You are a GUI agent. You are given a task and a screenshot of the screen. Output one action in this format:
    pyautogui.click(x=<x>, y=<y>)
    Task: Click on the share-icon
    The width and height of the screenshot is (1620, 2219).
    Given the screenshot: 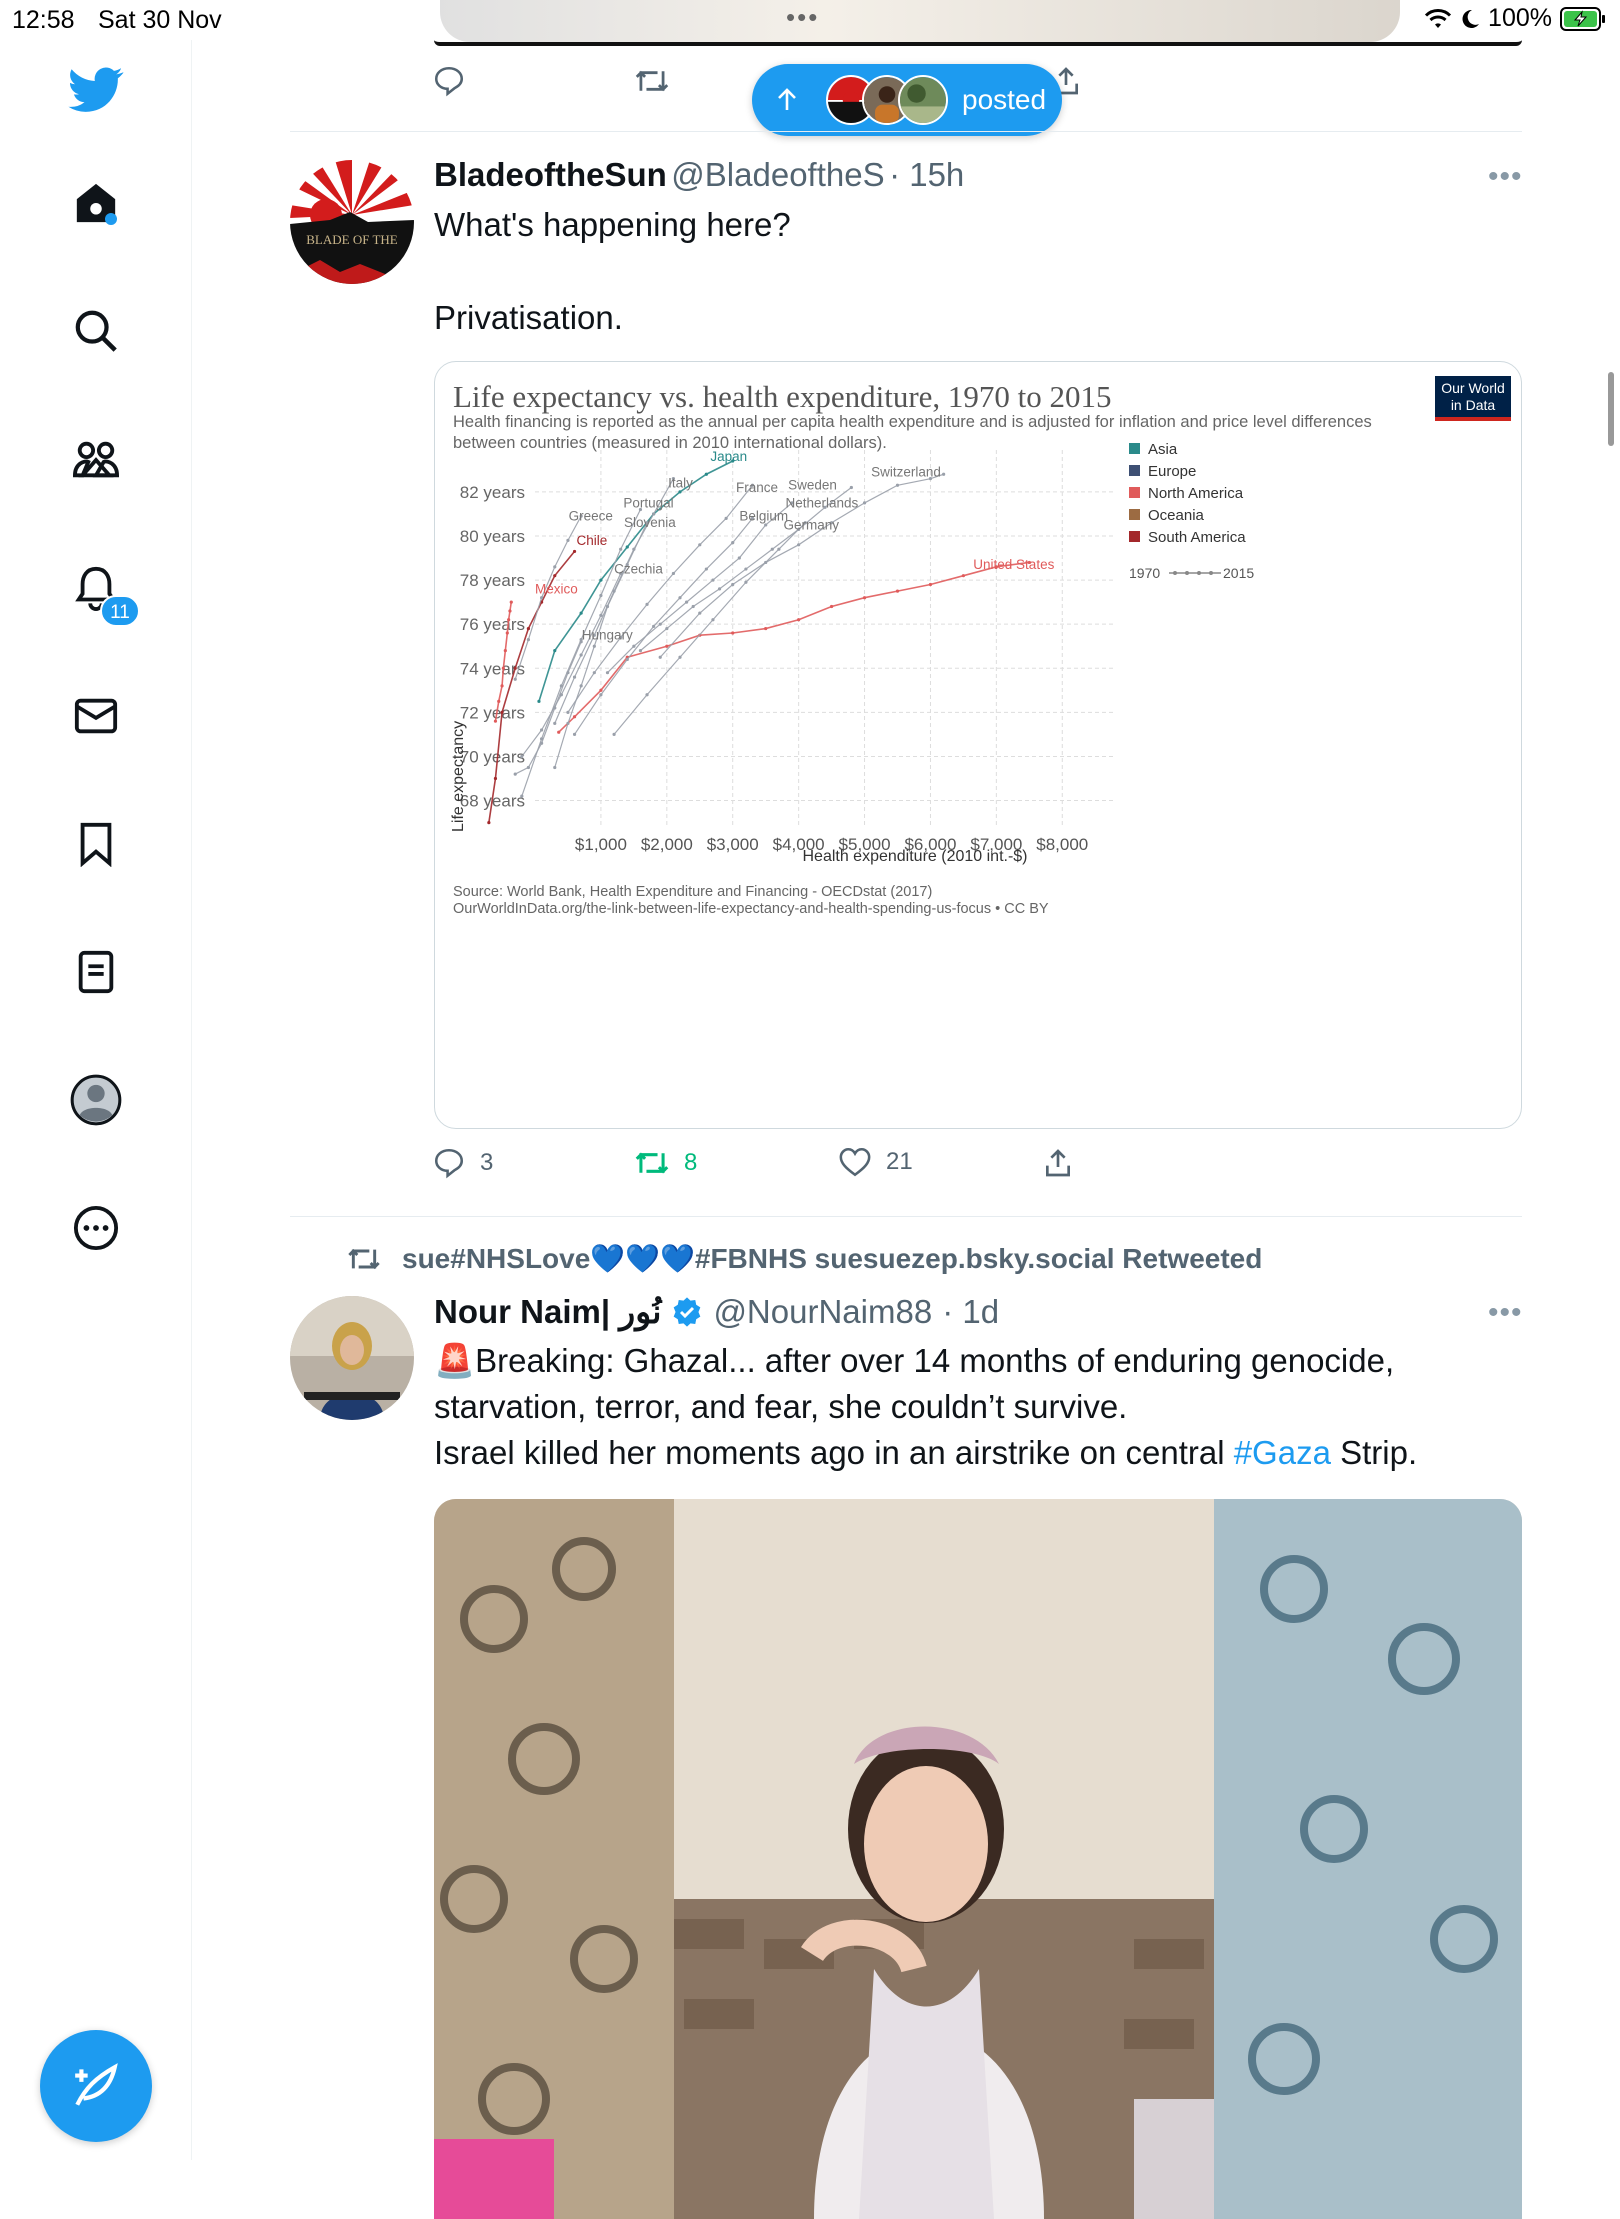 What is the action you would take?
    pyautogui.click(x=1058, y=1163)
    